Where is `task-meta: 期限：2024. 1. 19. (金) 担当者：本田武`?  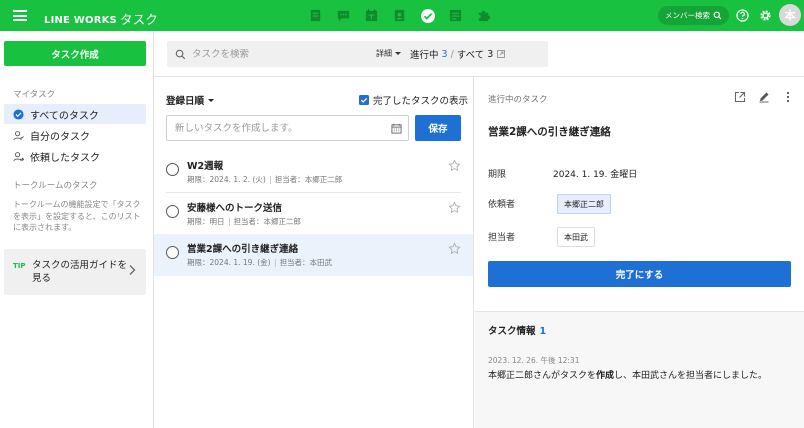
task-meta: 期限：2024. 1. 19. (金) 担当者：本田武 is located at coordinates (259, 262).